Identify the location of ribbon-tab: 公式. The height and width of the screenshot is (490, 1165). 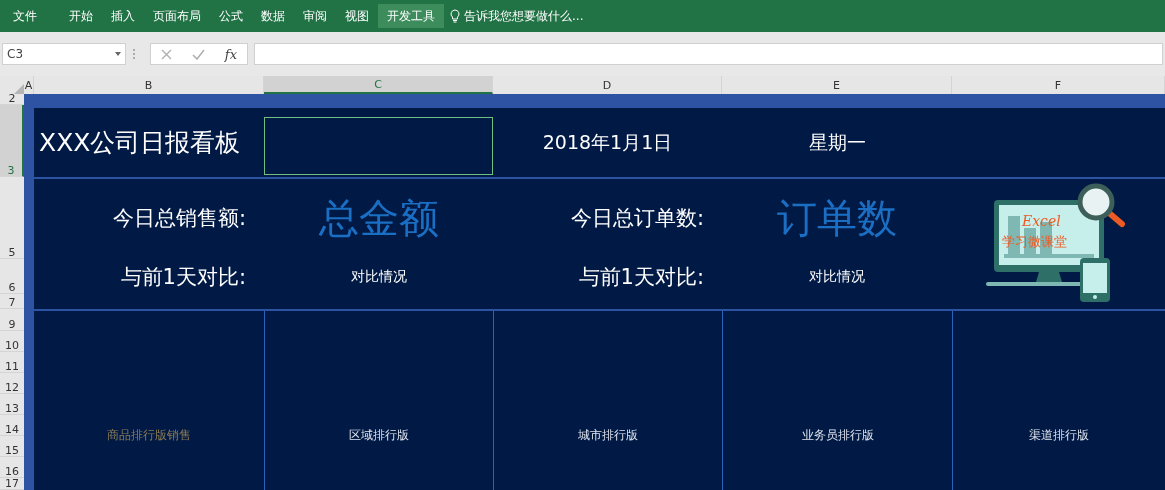
(231, 16).